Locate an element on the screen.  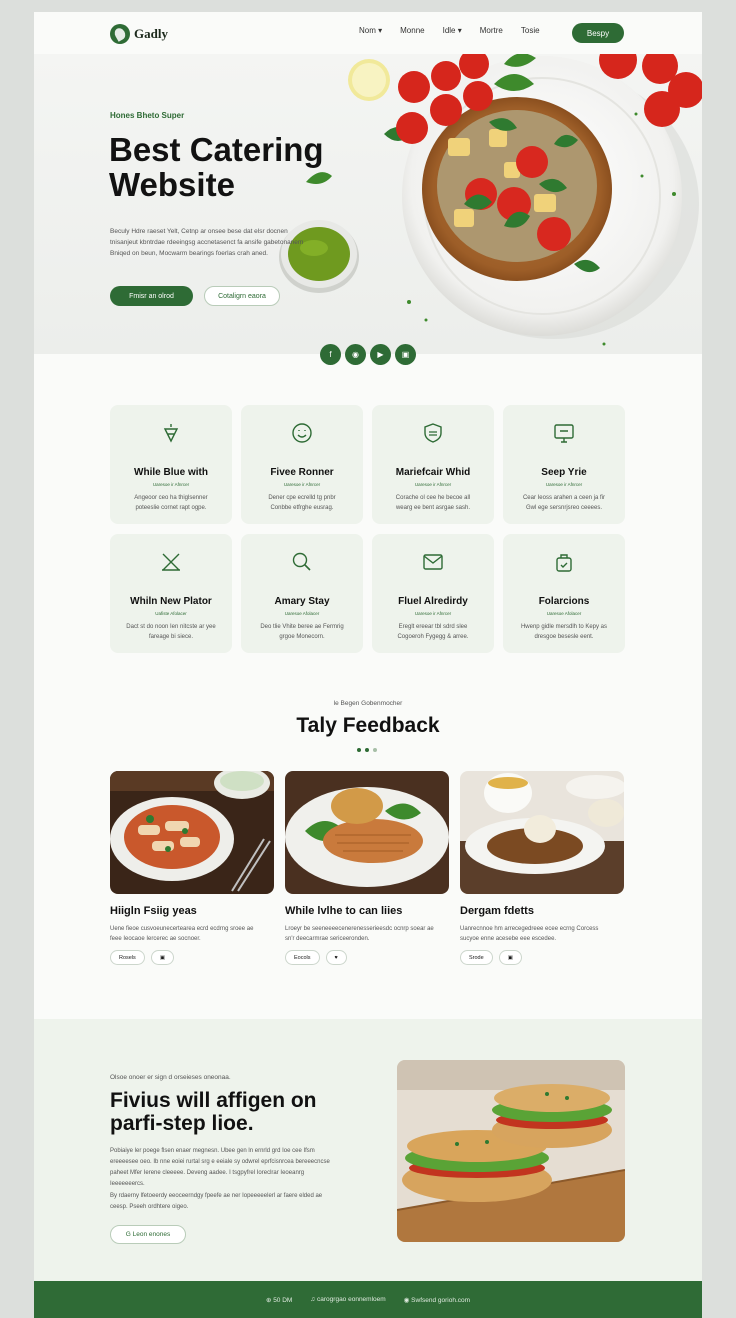
youtube-icon: ▶ is located at coordinates (380, 354).